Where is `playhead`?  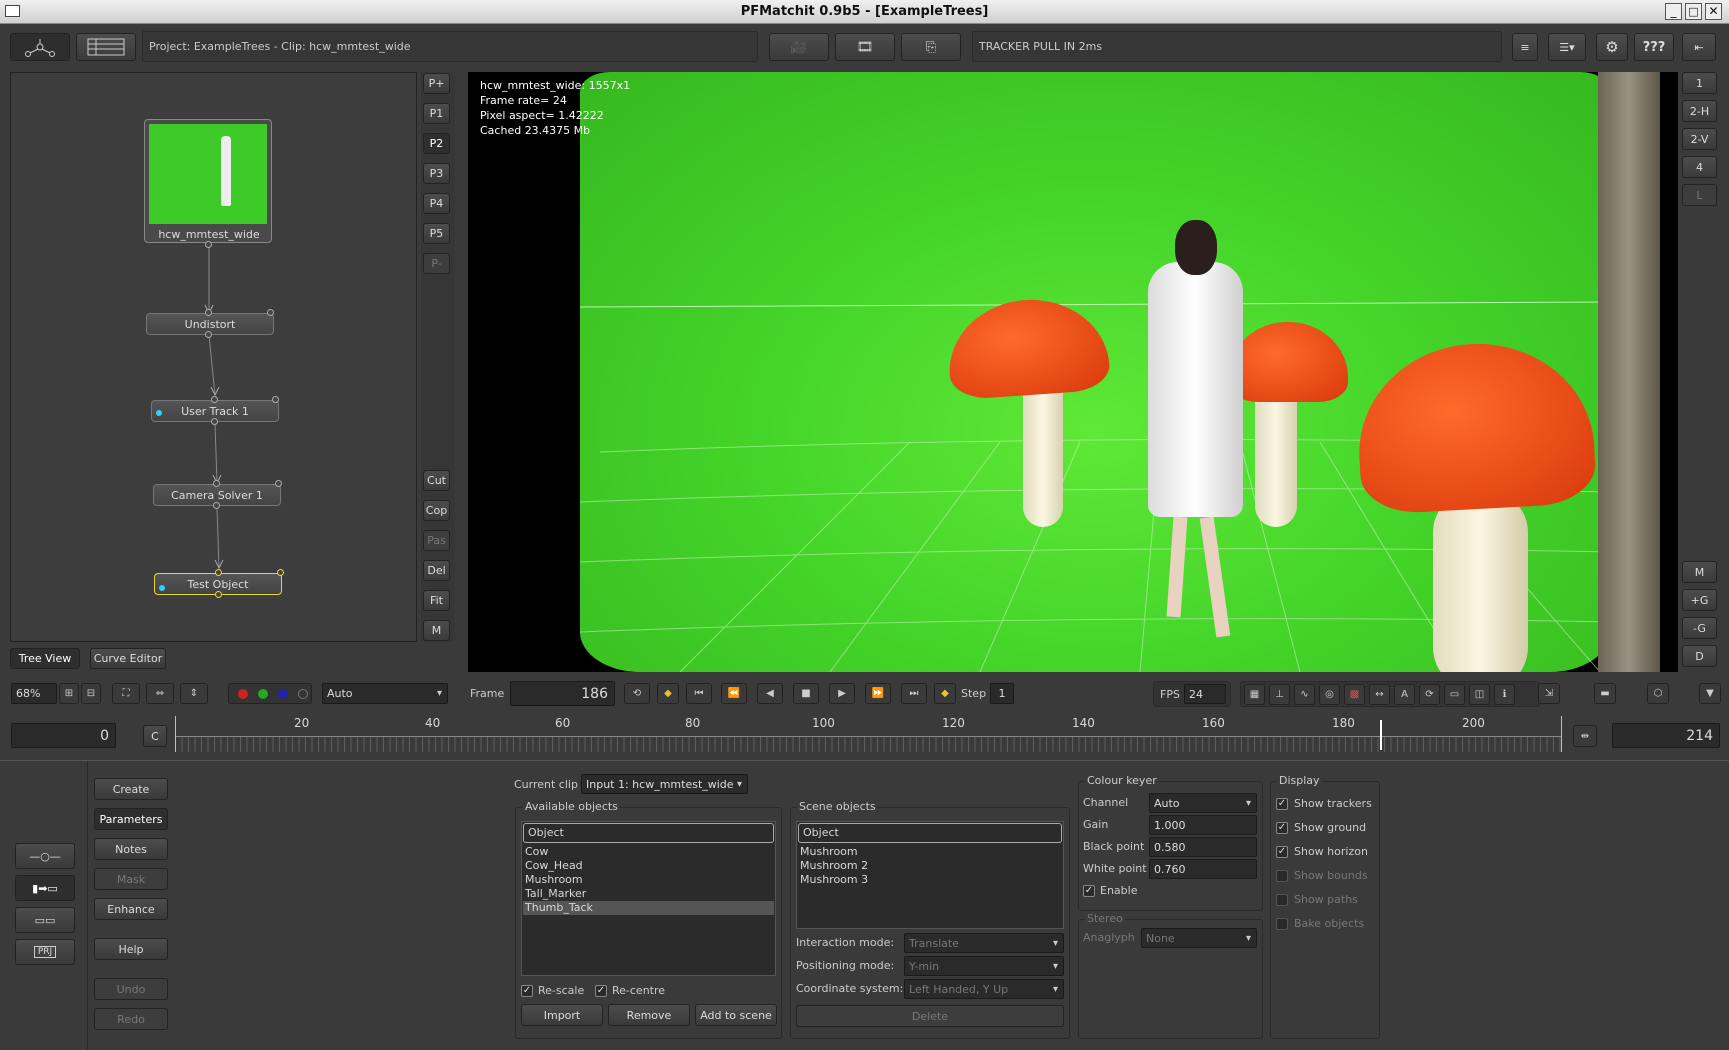 playhead is located at coordinates (1381, 735).